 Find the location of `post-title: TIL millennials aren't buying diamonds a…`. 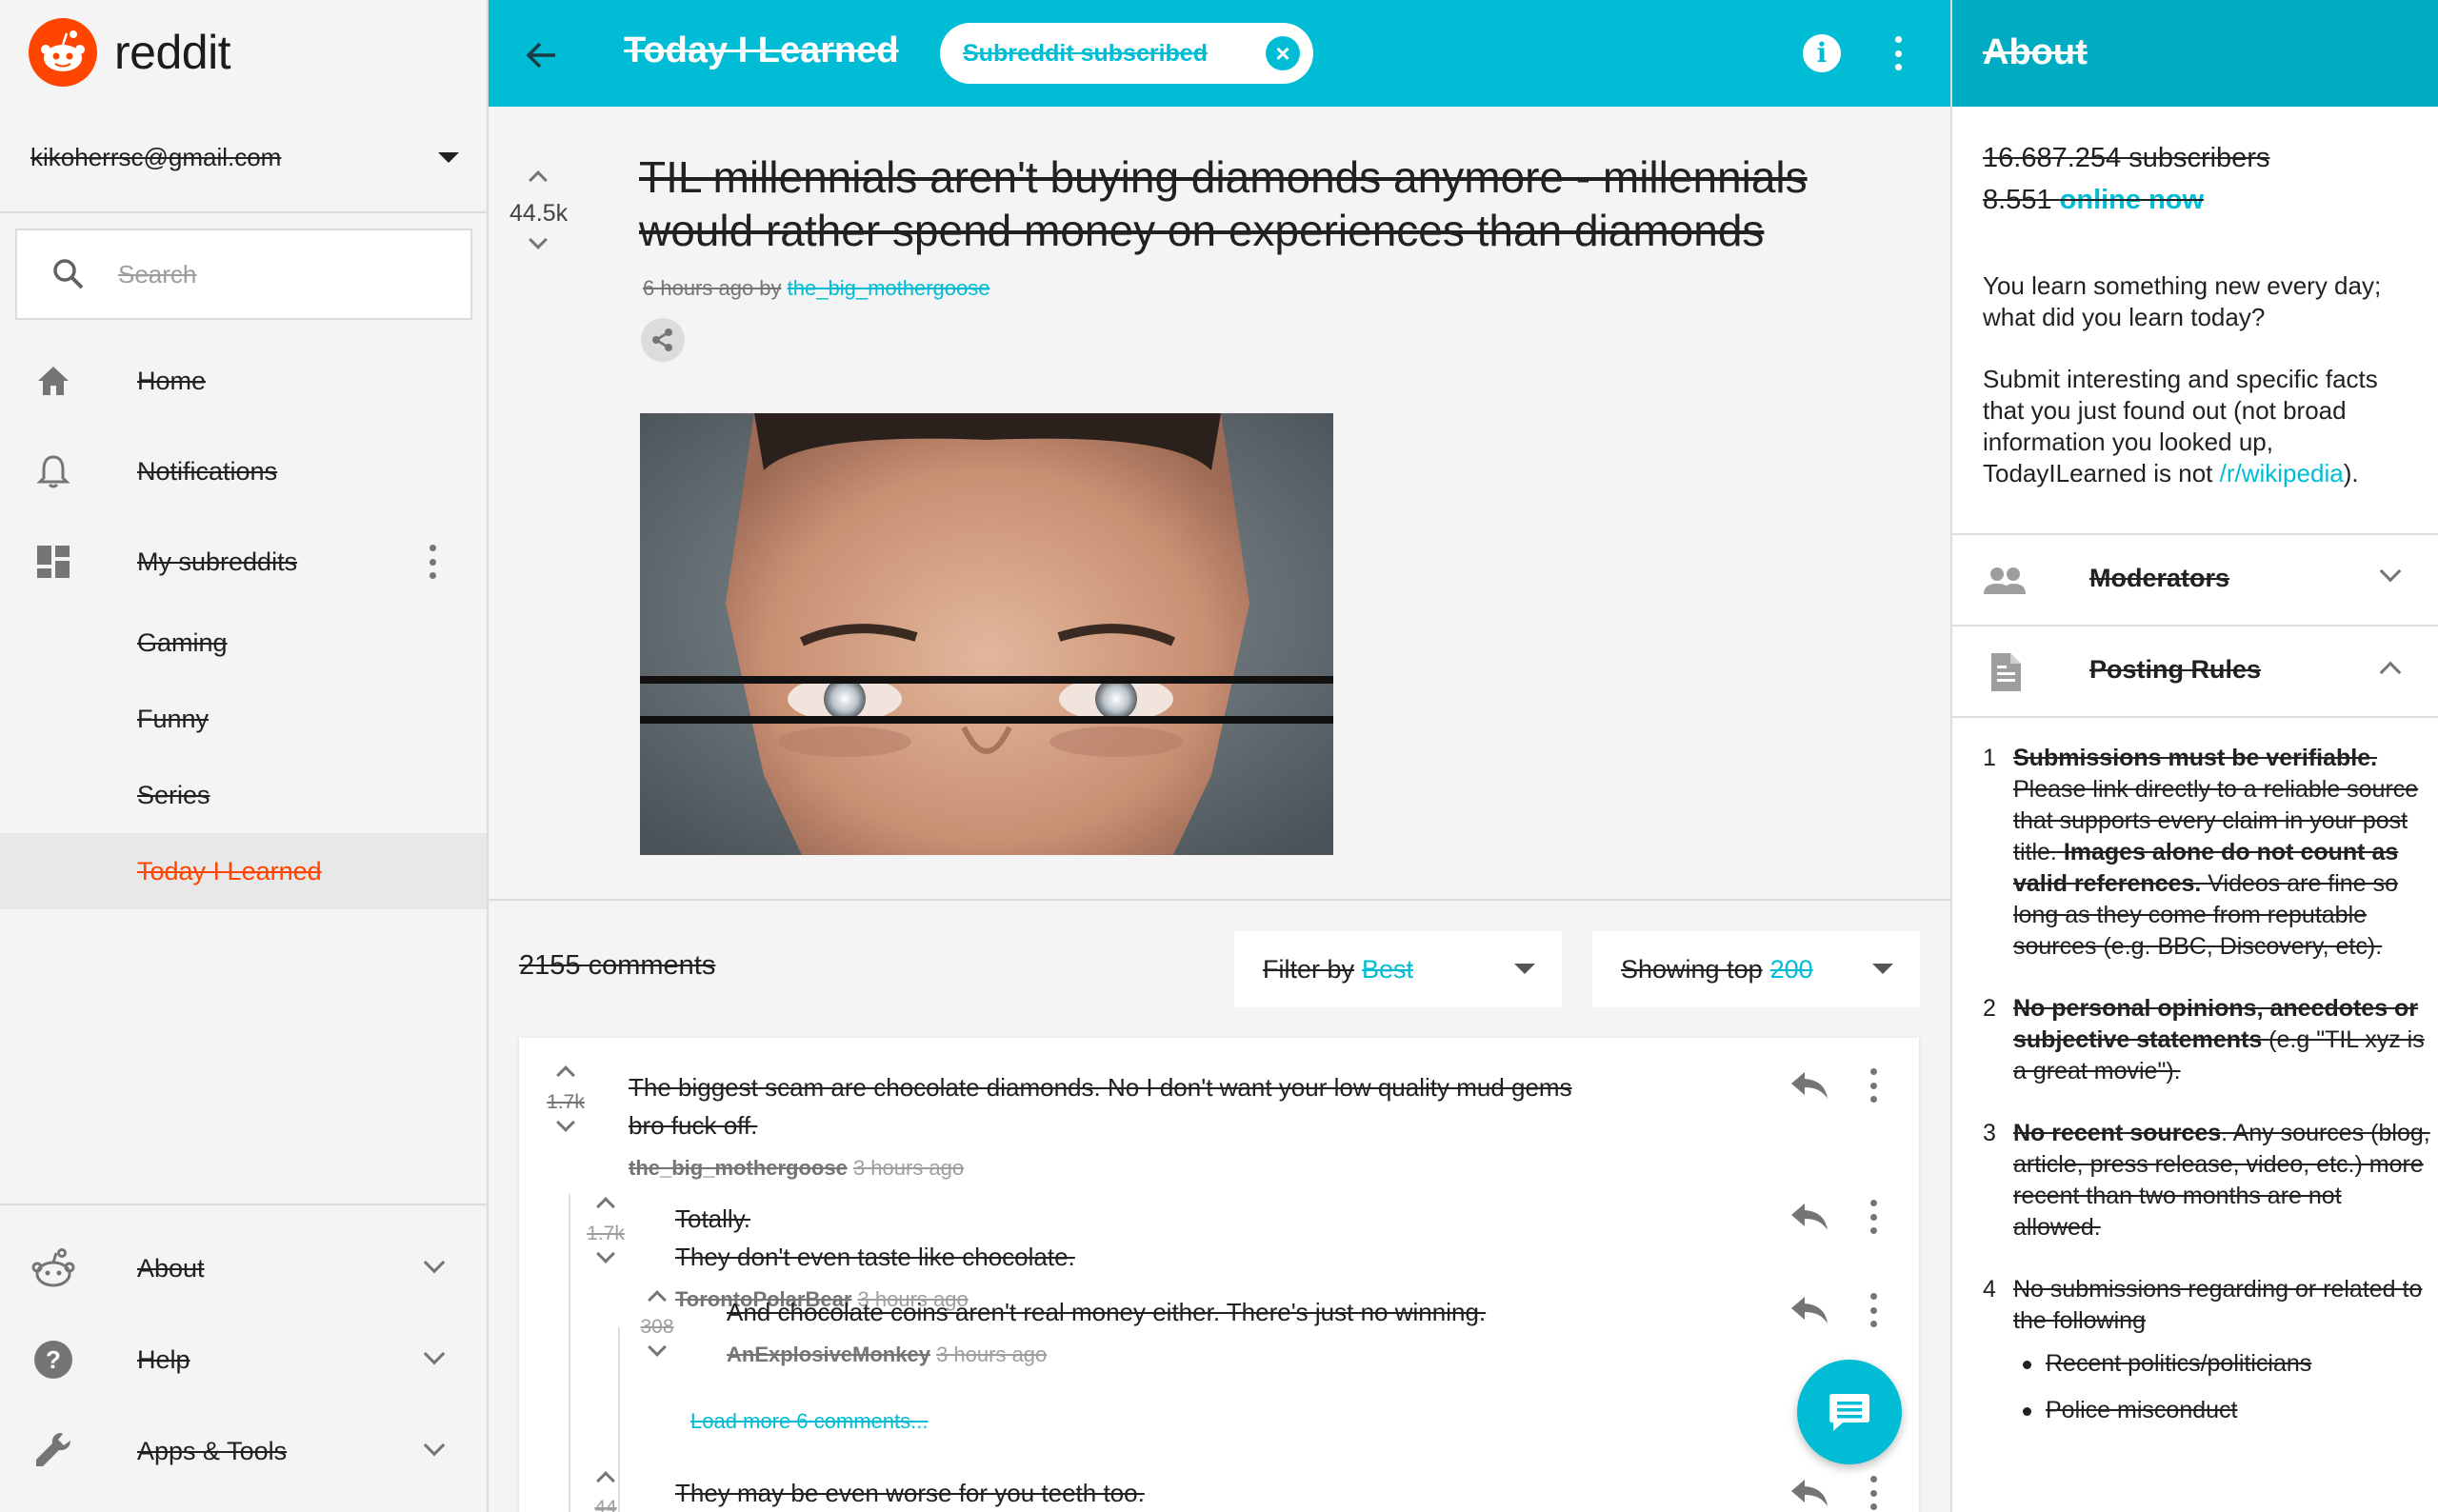

post-title: TIL millennials aren't buying diamonds a… is located at coordinates (1277, 203).